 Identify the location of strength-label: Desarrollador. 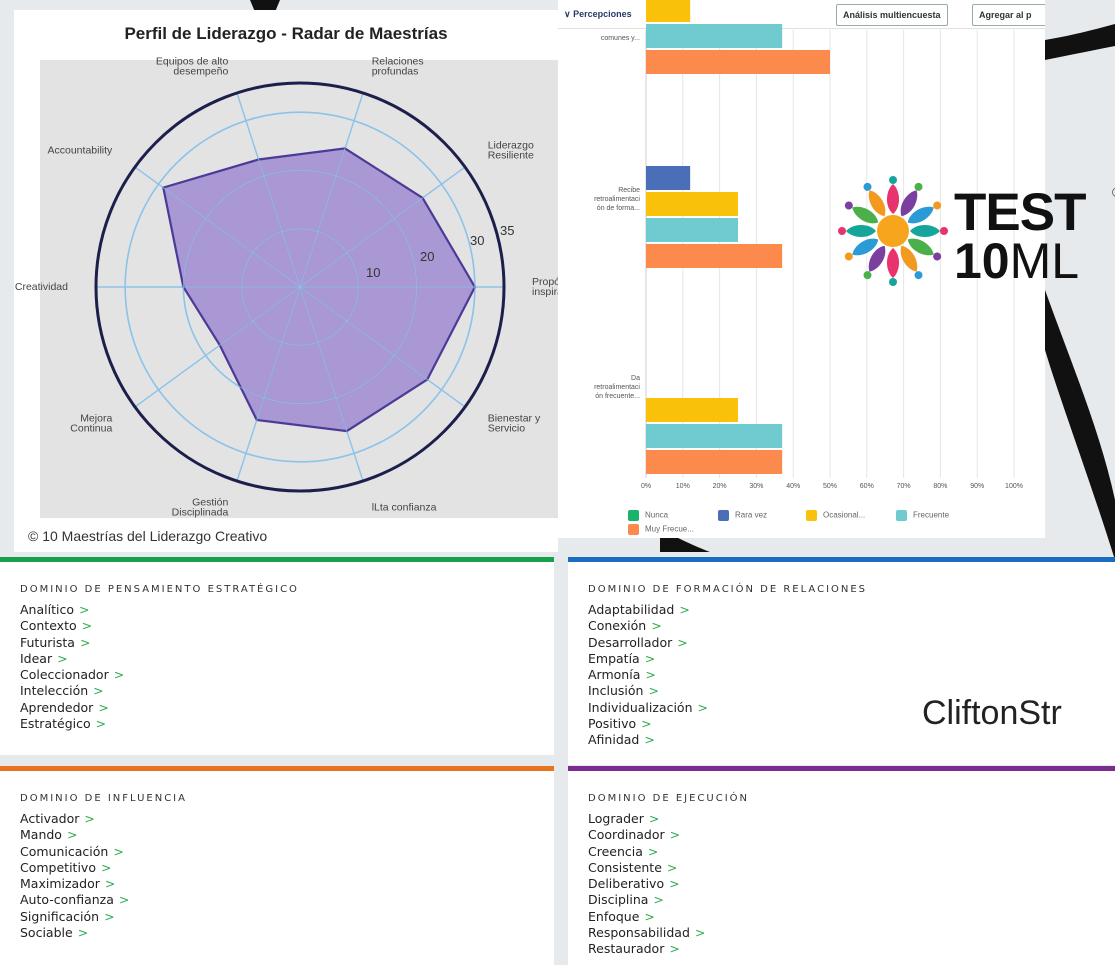
(630, 642).